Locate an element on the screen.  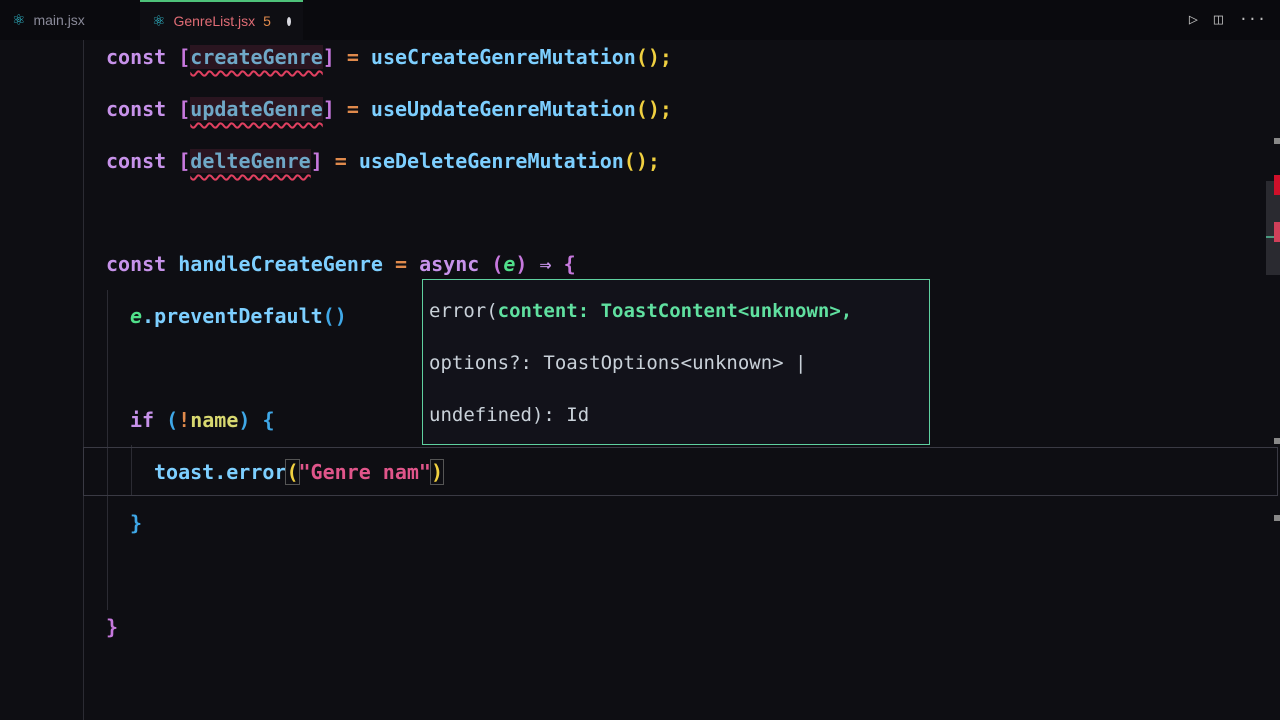
code-token: error( is located at coordinates (463, 311).